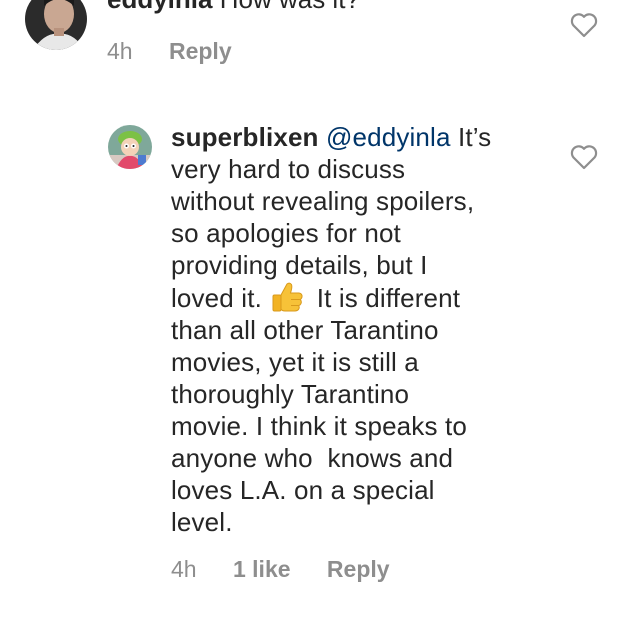  I want to click on reply-username: superblixen, so click(245, 137).